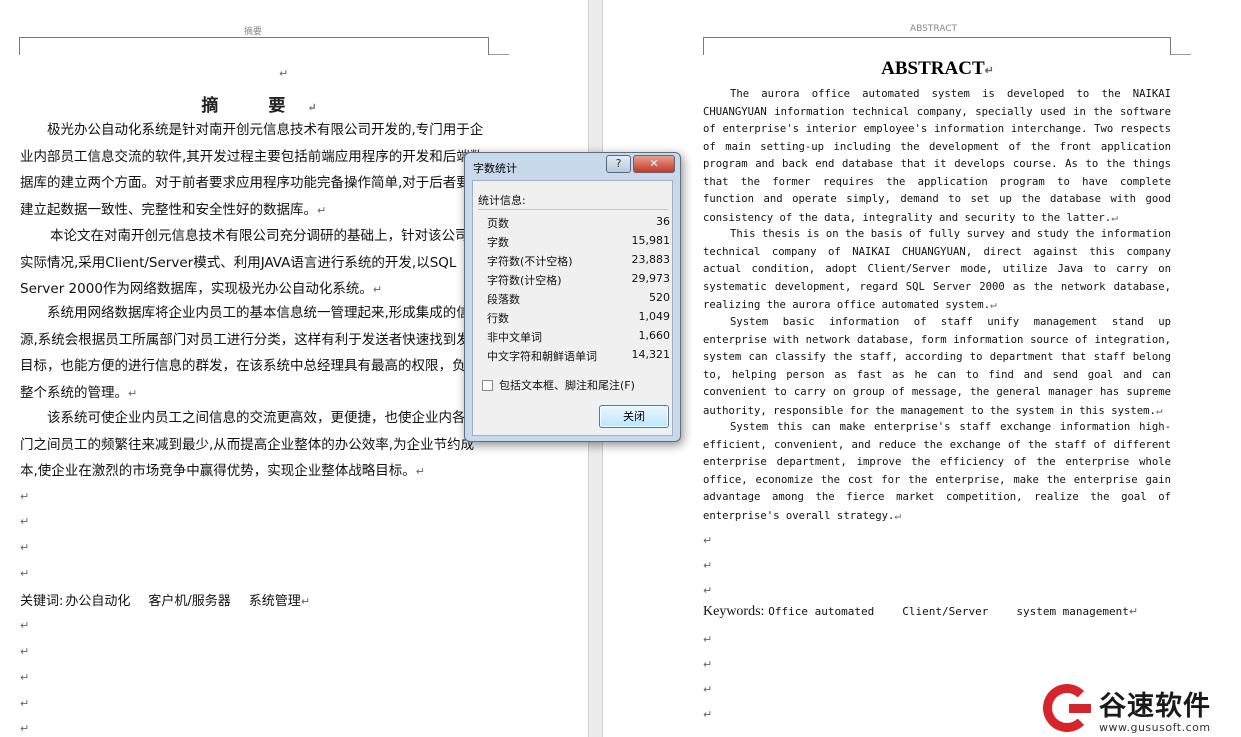  I want to click on stat-label: 段落数, so click(503, 299).